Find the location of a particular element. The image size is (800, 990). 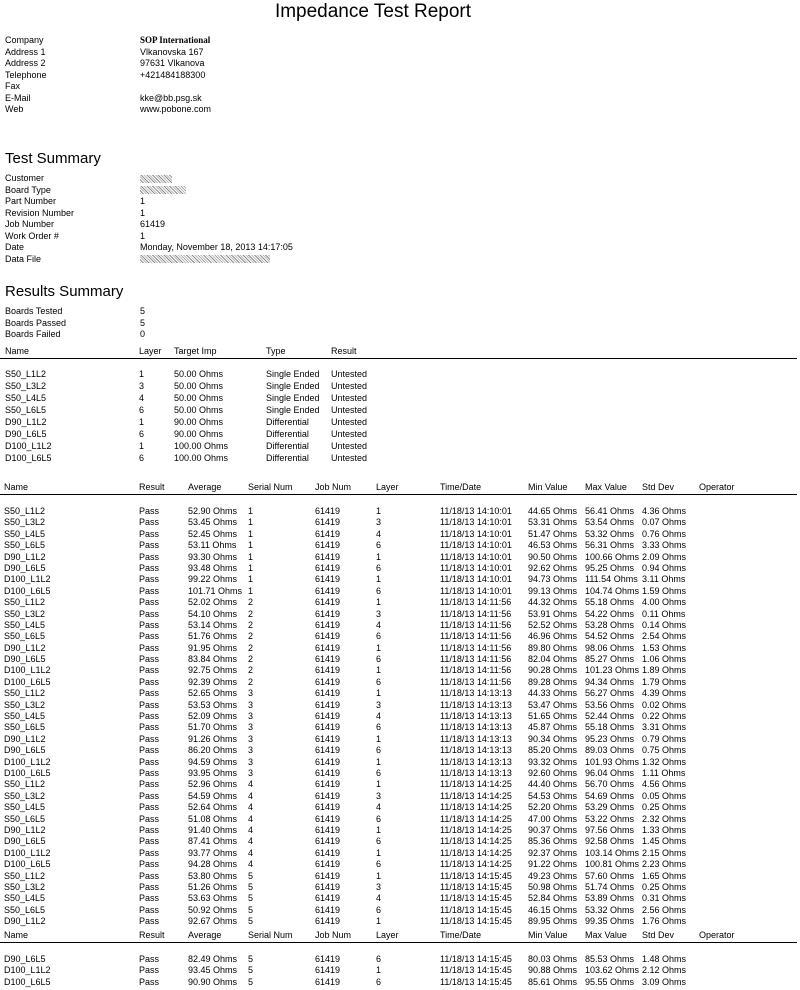

table-cell: 5 is located at coordinates (251, 959).